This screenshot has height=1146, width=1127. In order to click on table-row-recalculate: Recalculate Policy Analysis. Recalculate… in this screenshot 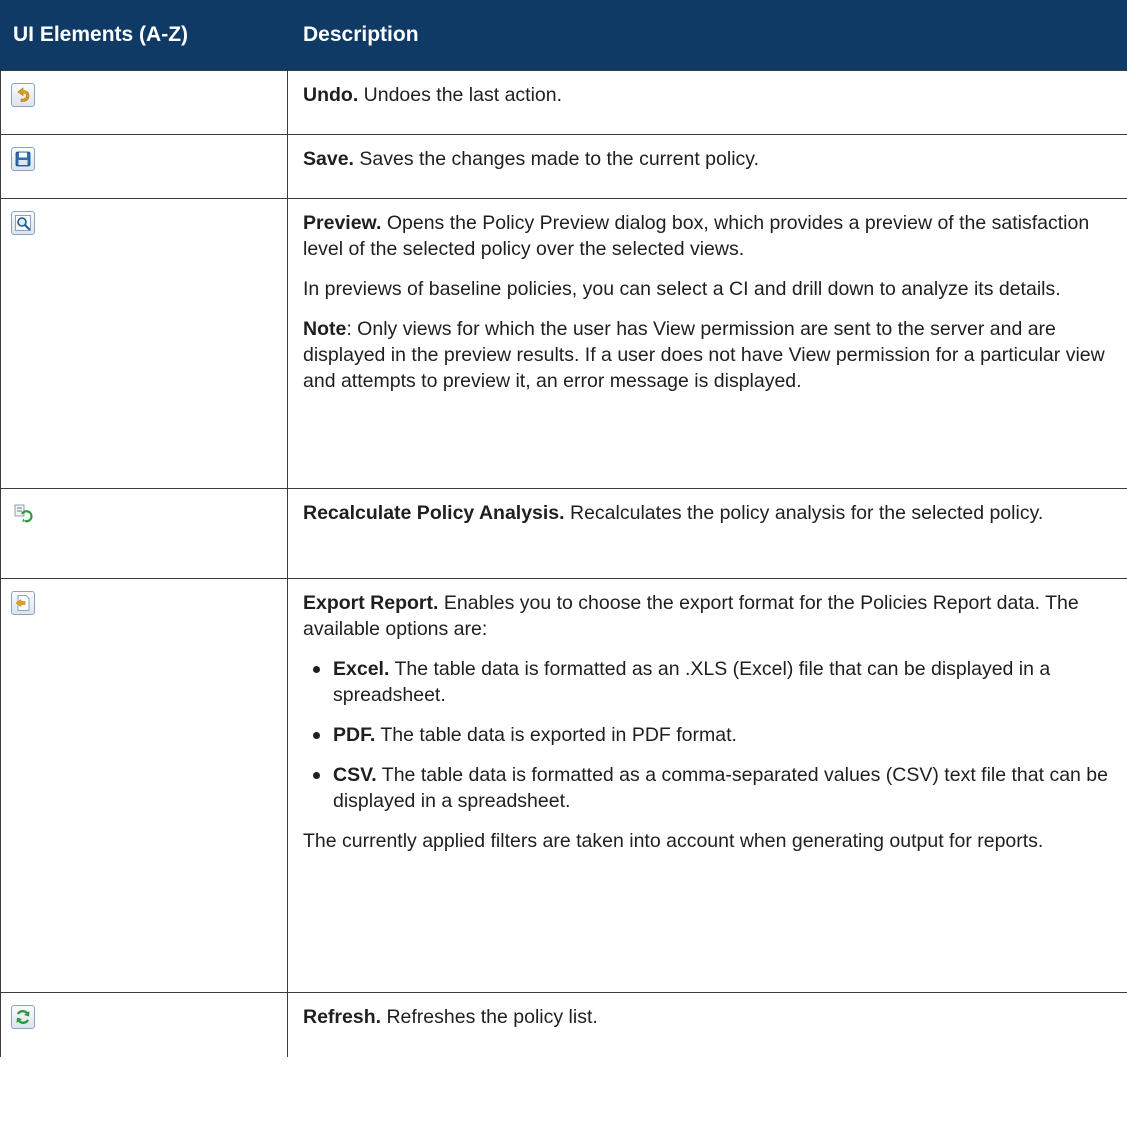, I will do `click(563, 533)`.